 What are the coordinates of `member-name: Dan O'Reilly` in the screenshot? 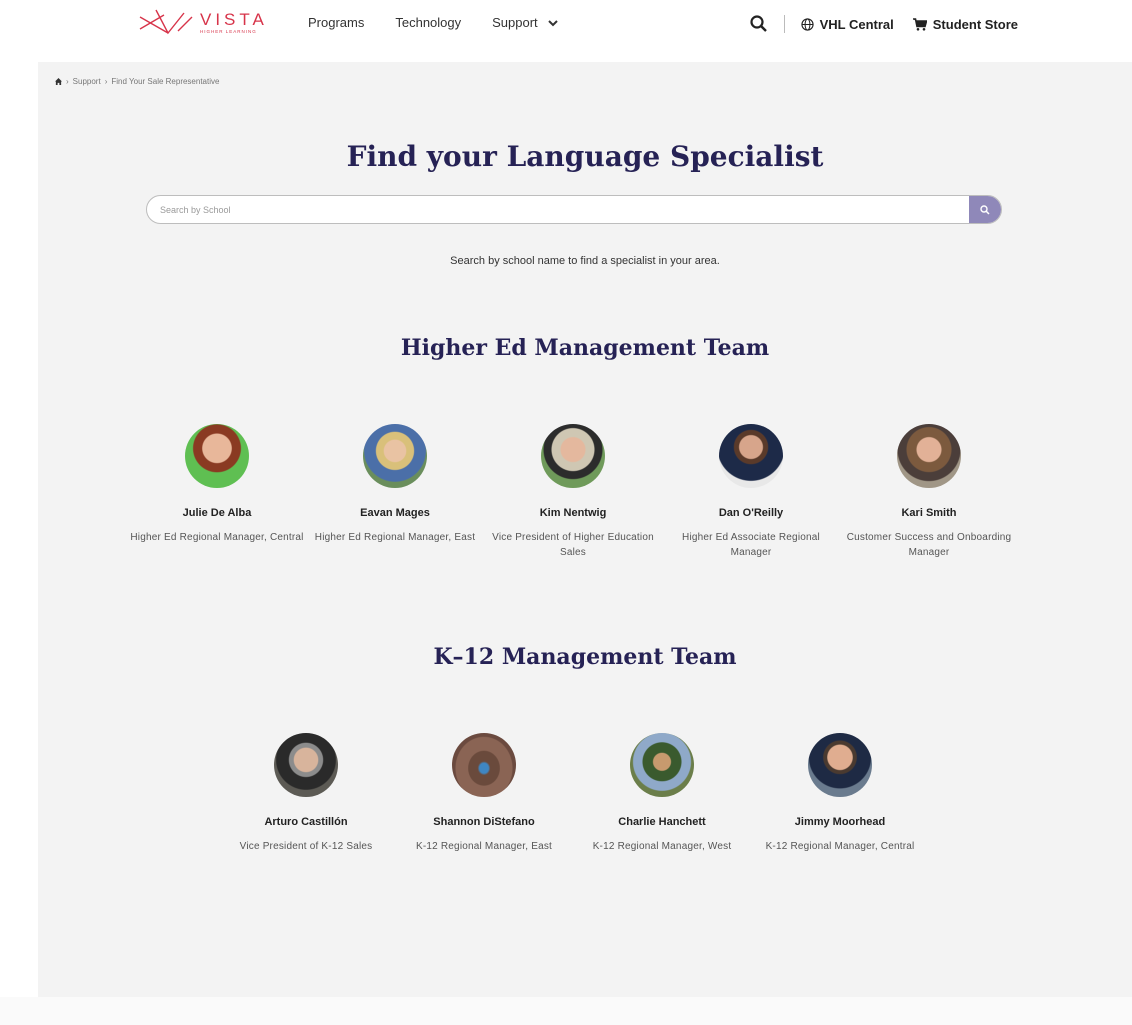 It's located at (751, 513).